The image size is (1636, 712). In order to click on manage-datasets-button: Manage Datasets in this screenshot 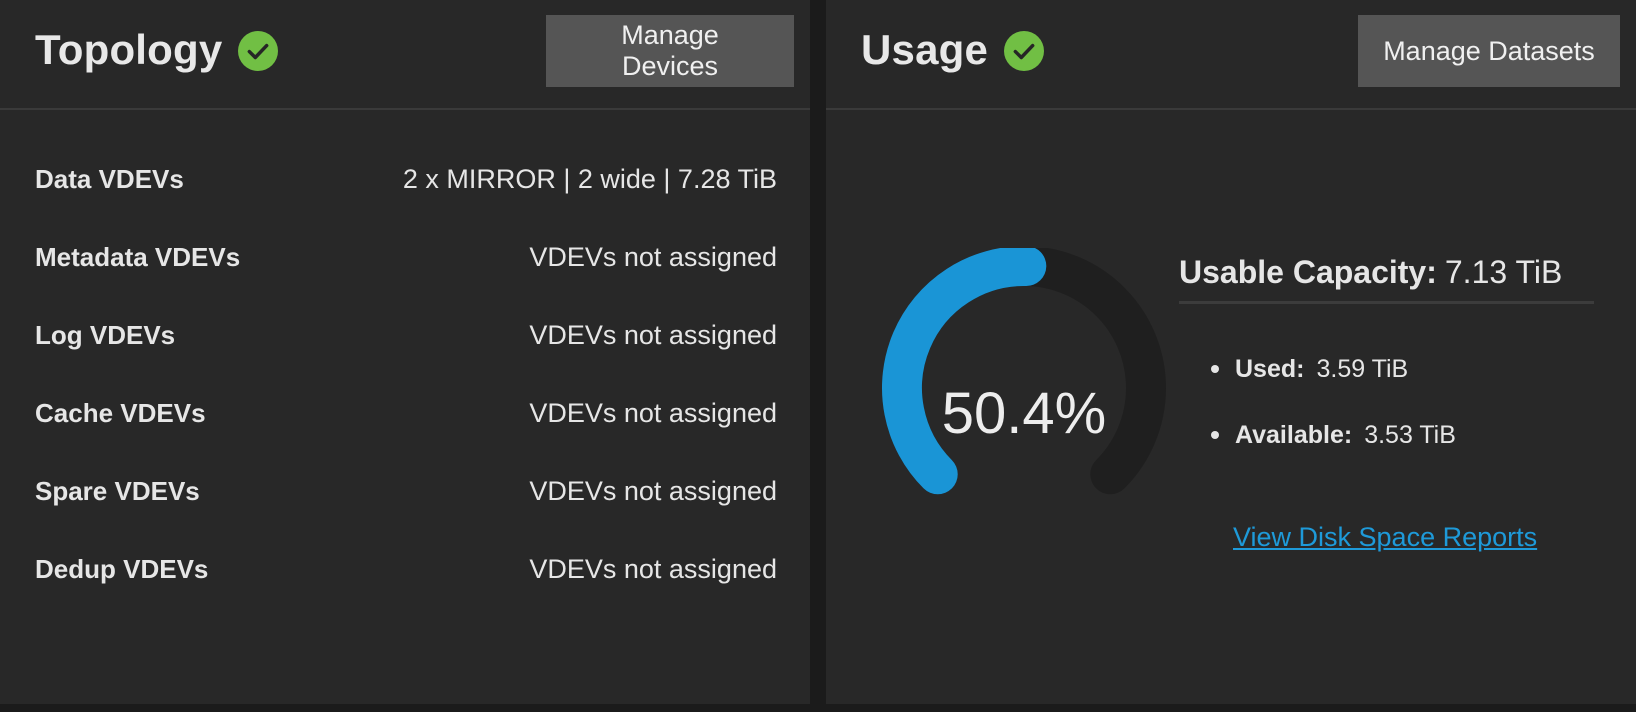, I will do `click(1489, 51)`.